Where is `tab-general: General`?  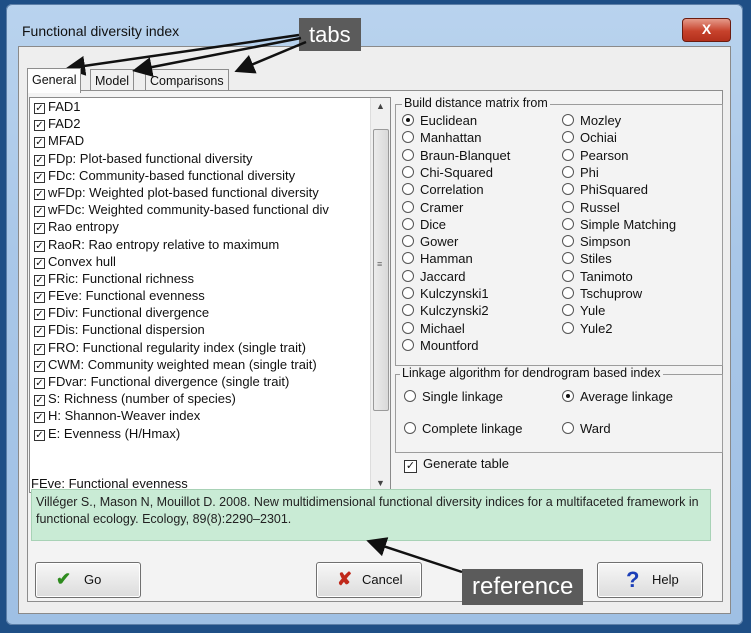
tab-general: General is located at coordinates (54, 80).